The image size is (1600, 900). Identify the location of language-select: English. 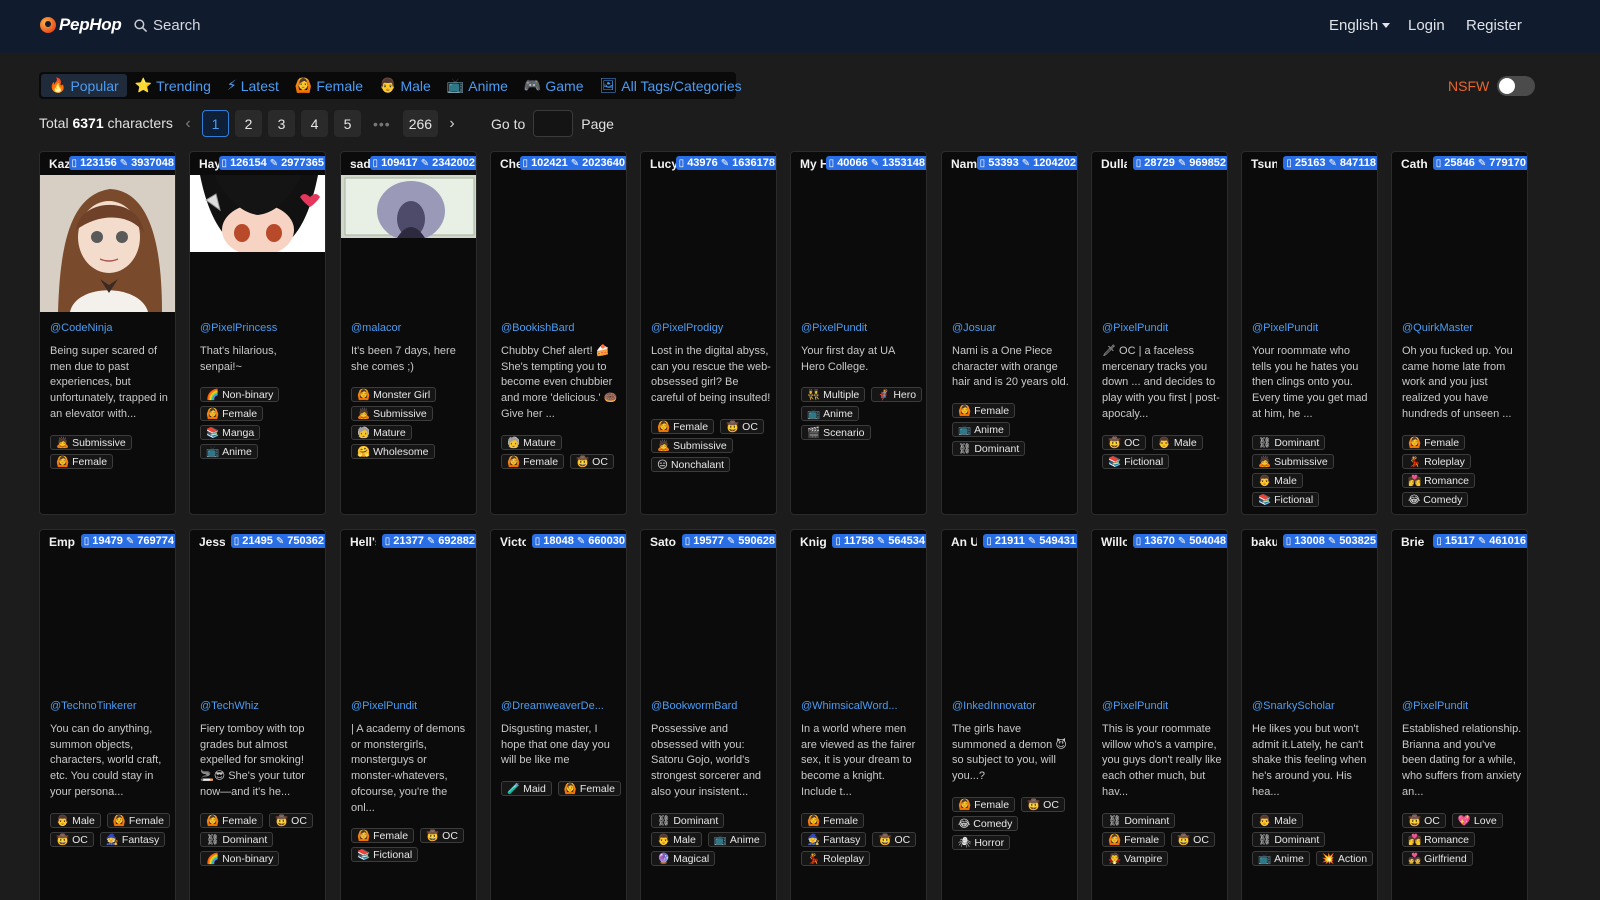
(1360, 25).